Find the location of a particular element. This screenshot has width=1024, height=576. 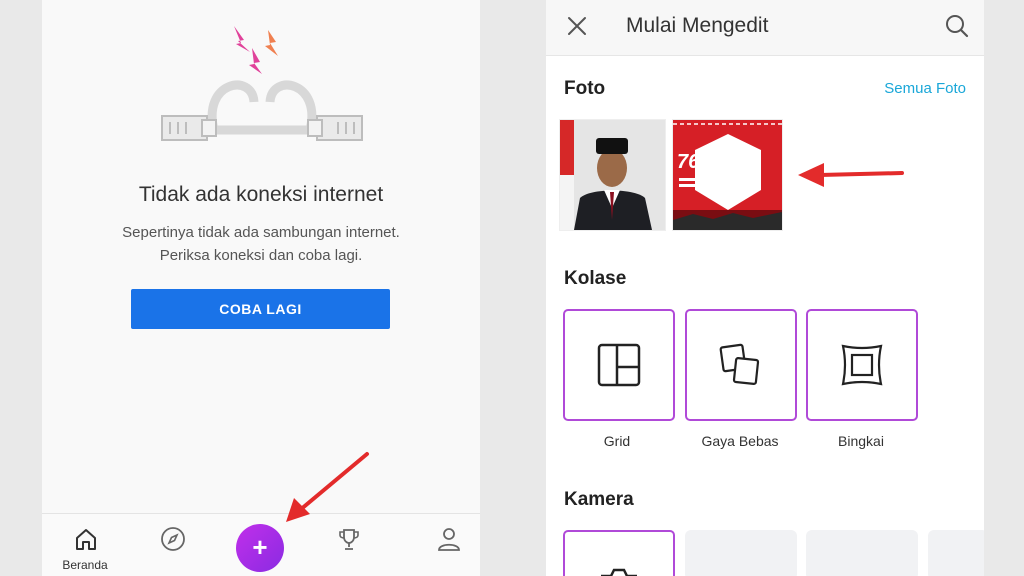

collage-grid-tile is located at coordinates (619, 365).